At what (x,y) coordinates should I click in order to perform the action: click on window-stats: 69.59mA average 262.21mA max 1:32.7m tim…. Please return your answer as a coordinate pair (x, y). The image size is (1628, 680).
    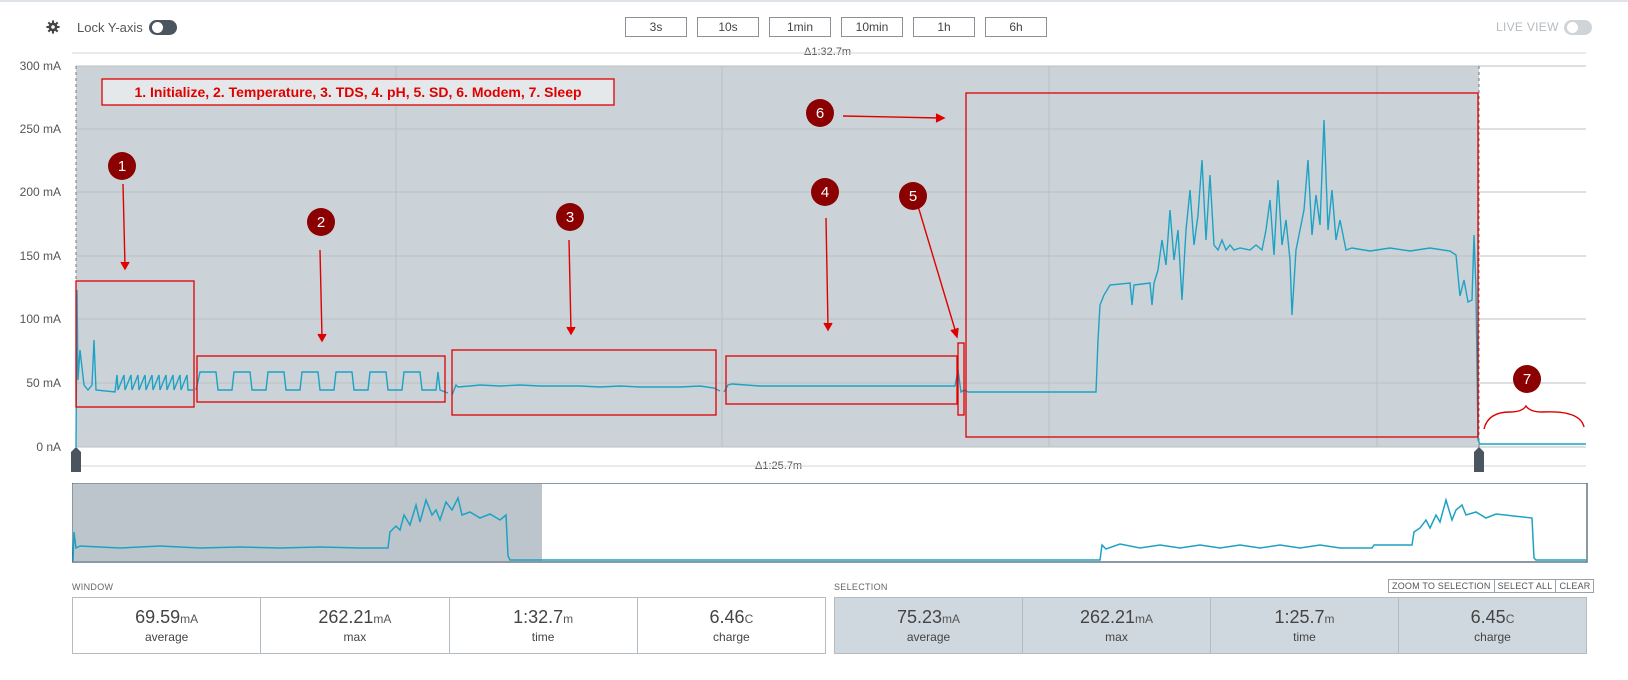
    Looking at the image, I should click on (449, 625).